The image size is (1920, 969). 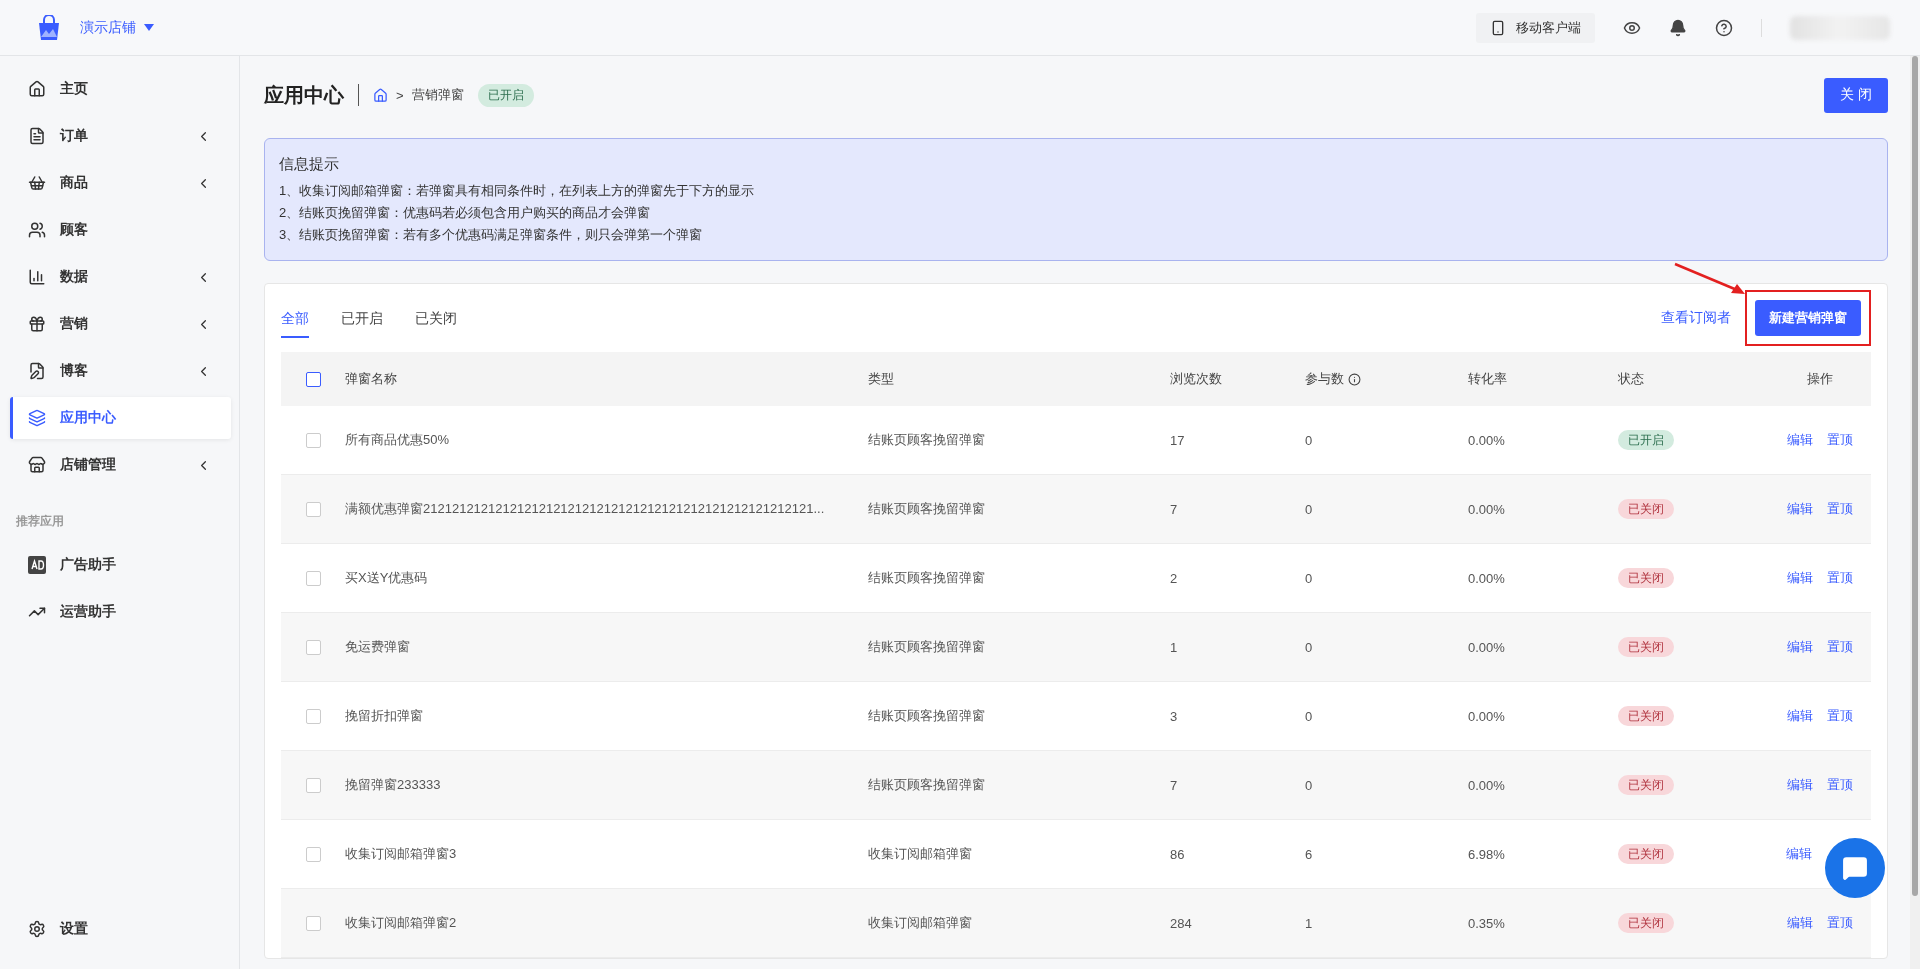 What do you see at coordinates (401, 923) in the screenshot?
I see `table-cell-text: 收集订阅邮箱弹窗2` at bounding box center [401, 923].